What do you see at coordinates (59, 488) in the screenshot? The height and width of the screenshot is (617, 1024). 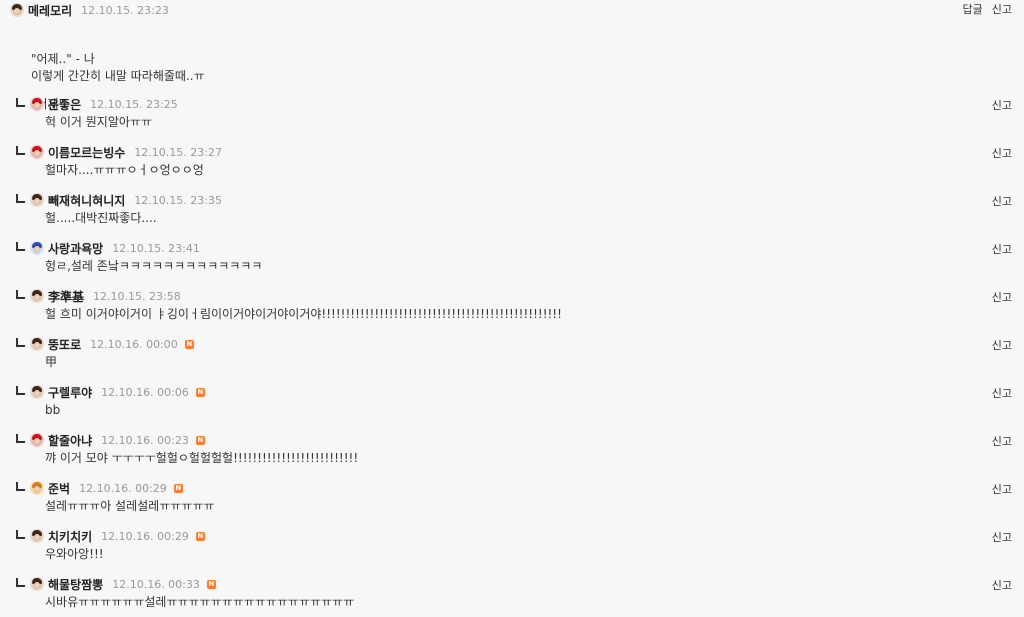 I see `reply-author-name: 준벅` at bounding box center [59, 488].